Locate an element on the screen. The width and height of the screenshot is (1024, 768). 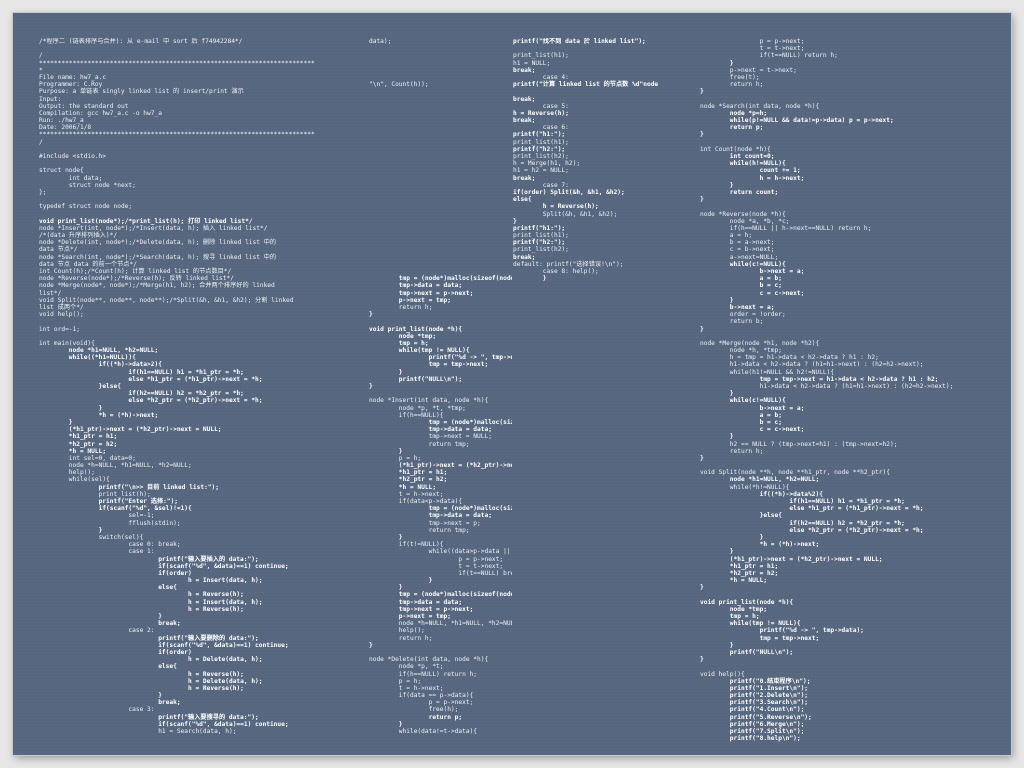
code-line: h1 = h2 = NULL; is located at coordinates (541, 171).